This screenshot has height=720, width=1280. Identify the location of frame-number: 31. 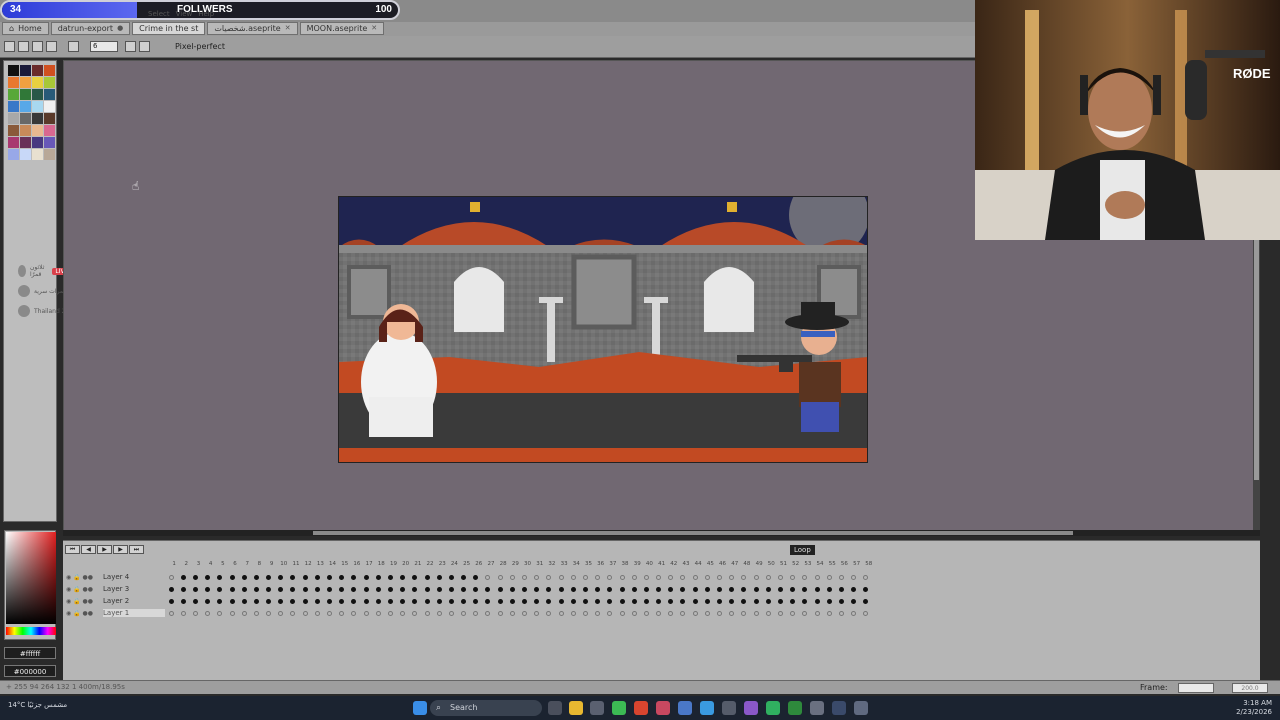
(540, 564).